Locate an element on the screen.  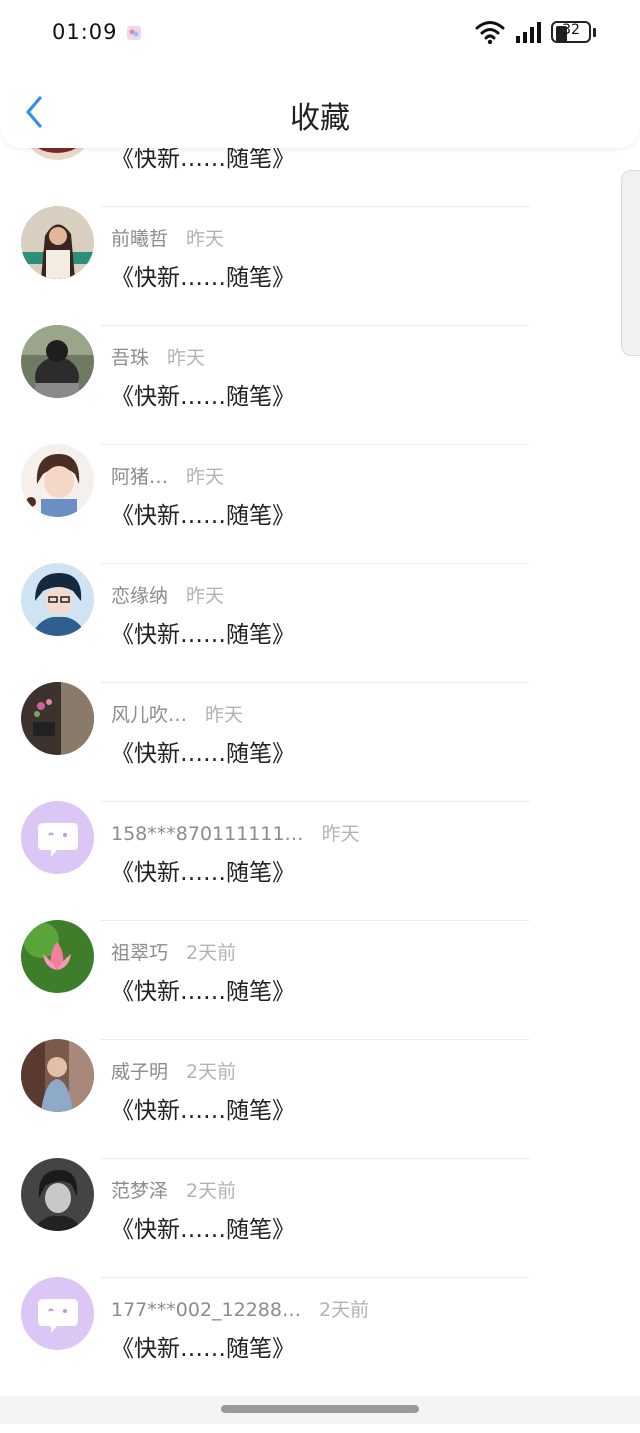
author-name: 前曦哲 is located at coordinates (139, 239).